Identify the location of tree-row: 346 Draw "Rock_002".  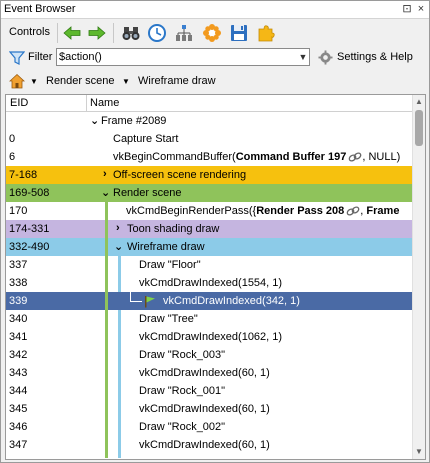
(209, 427).